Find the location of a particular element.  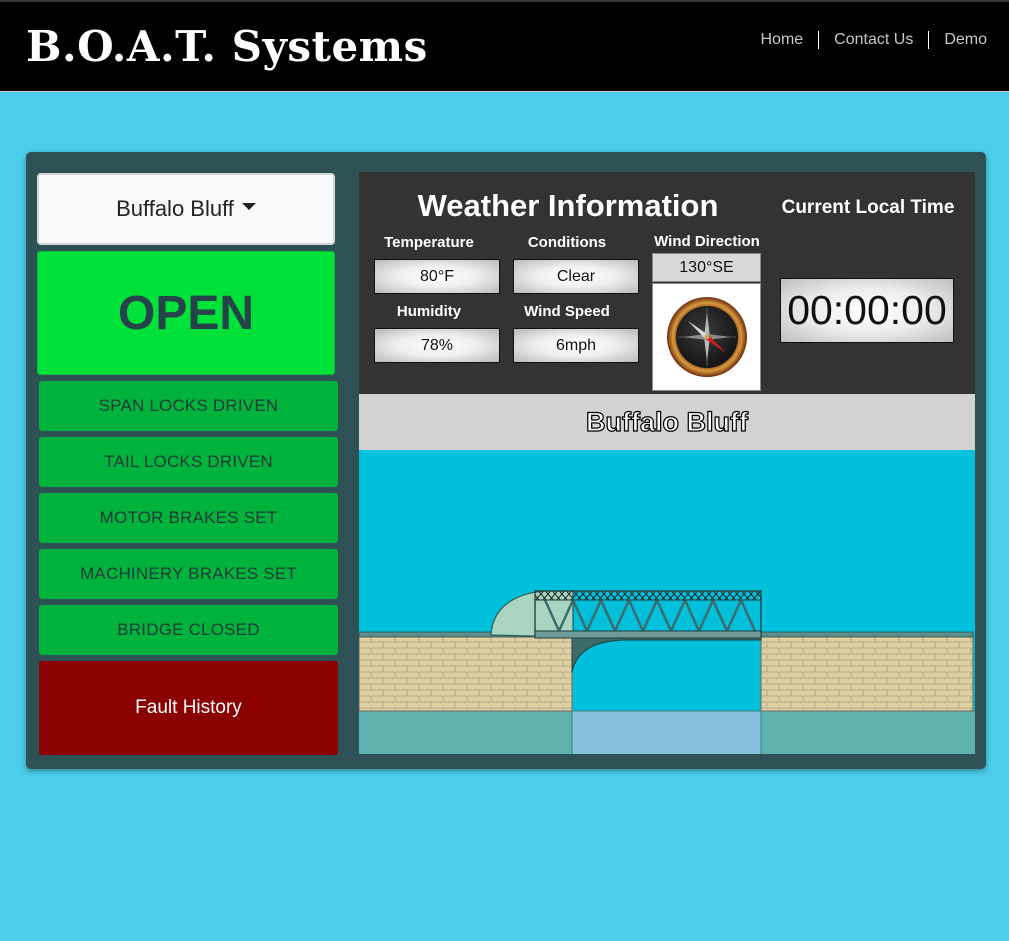

machinery-brakes-indicator: MACHINERY BRAKES SET is located at coordinates (188, 574).